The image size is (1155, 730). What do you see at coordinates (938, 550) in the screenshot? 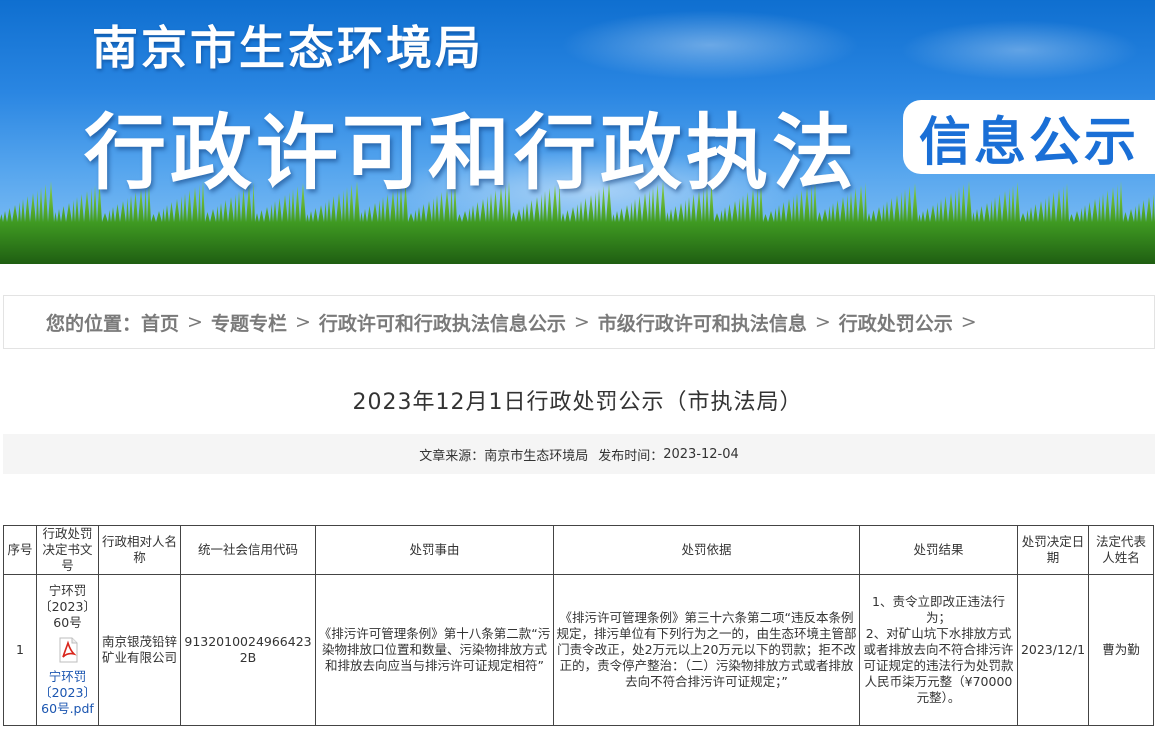
I see `header-result: 处罚结果` at bounding box center [938, 550].